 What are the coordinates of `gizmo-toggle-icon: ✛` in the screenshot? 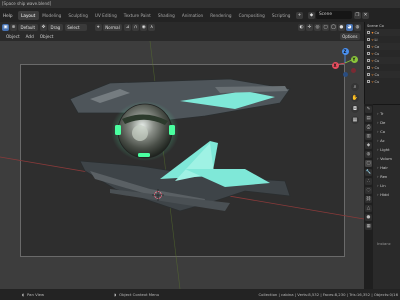 It's located at (309, 27).